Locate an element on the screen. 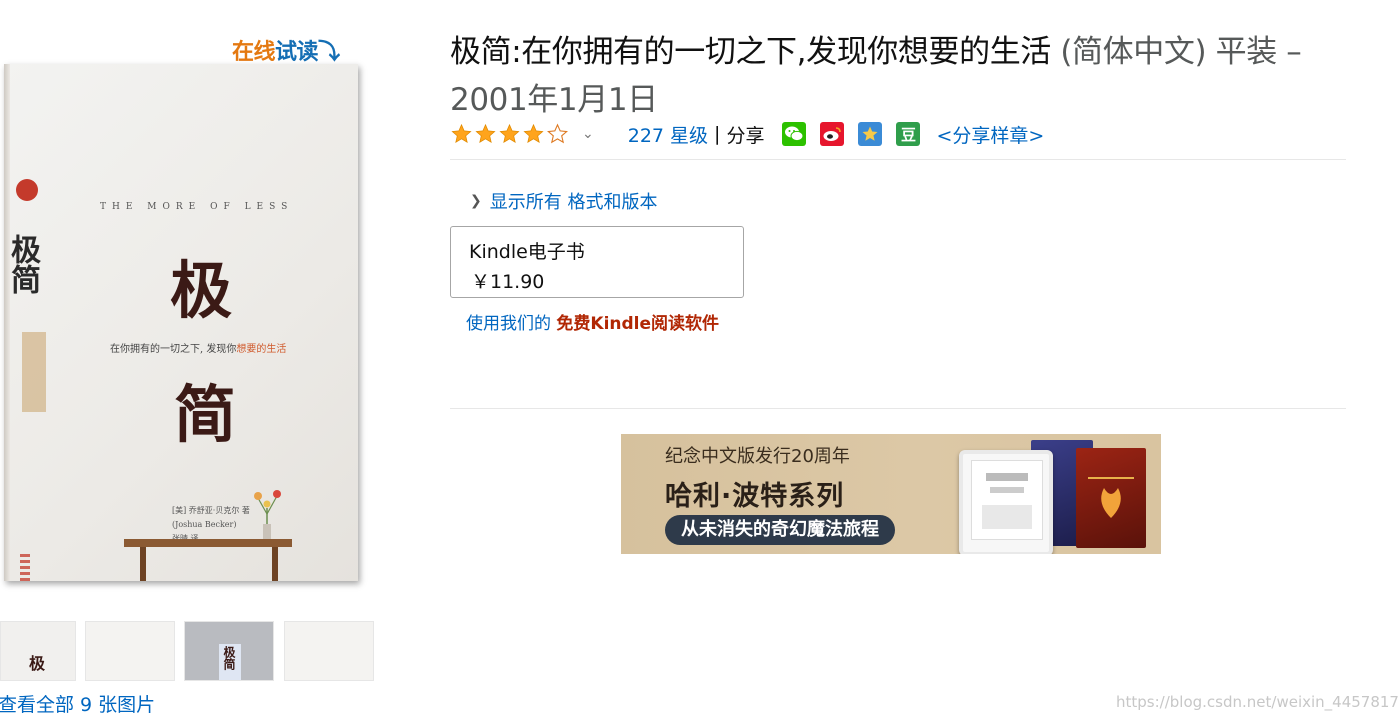  kindle-device is located at coordinates (1006, 502).